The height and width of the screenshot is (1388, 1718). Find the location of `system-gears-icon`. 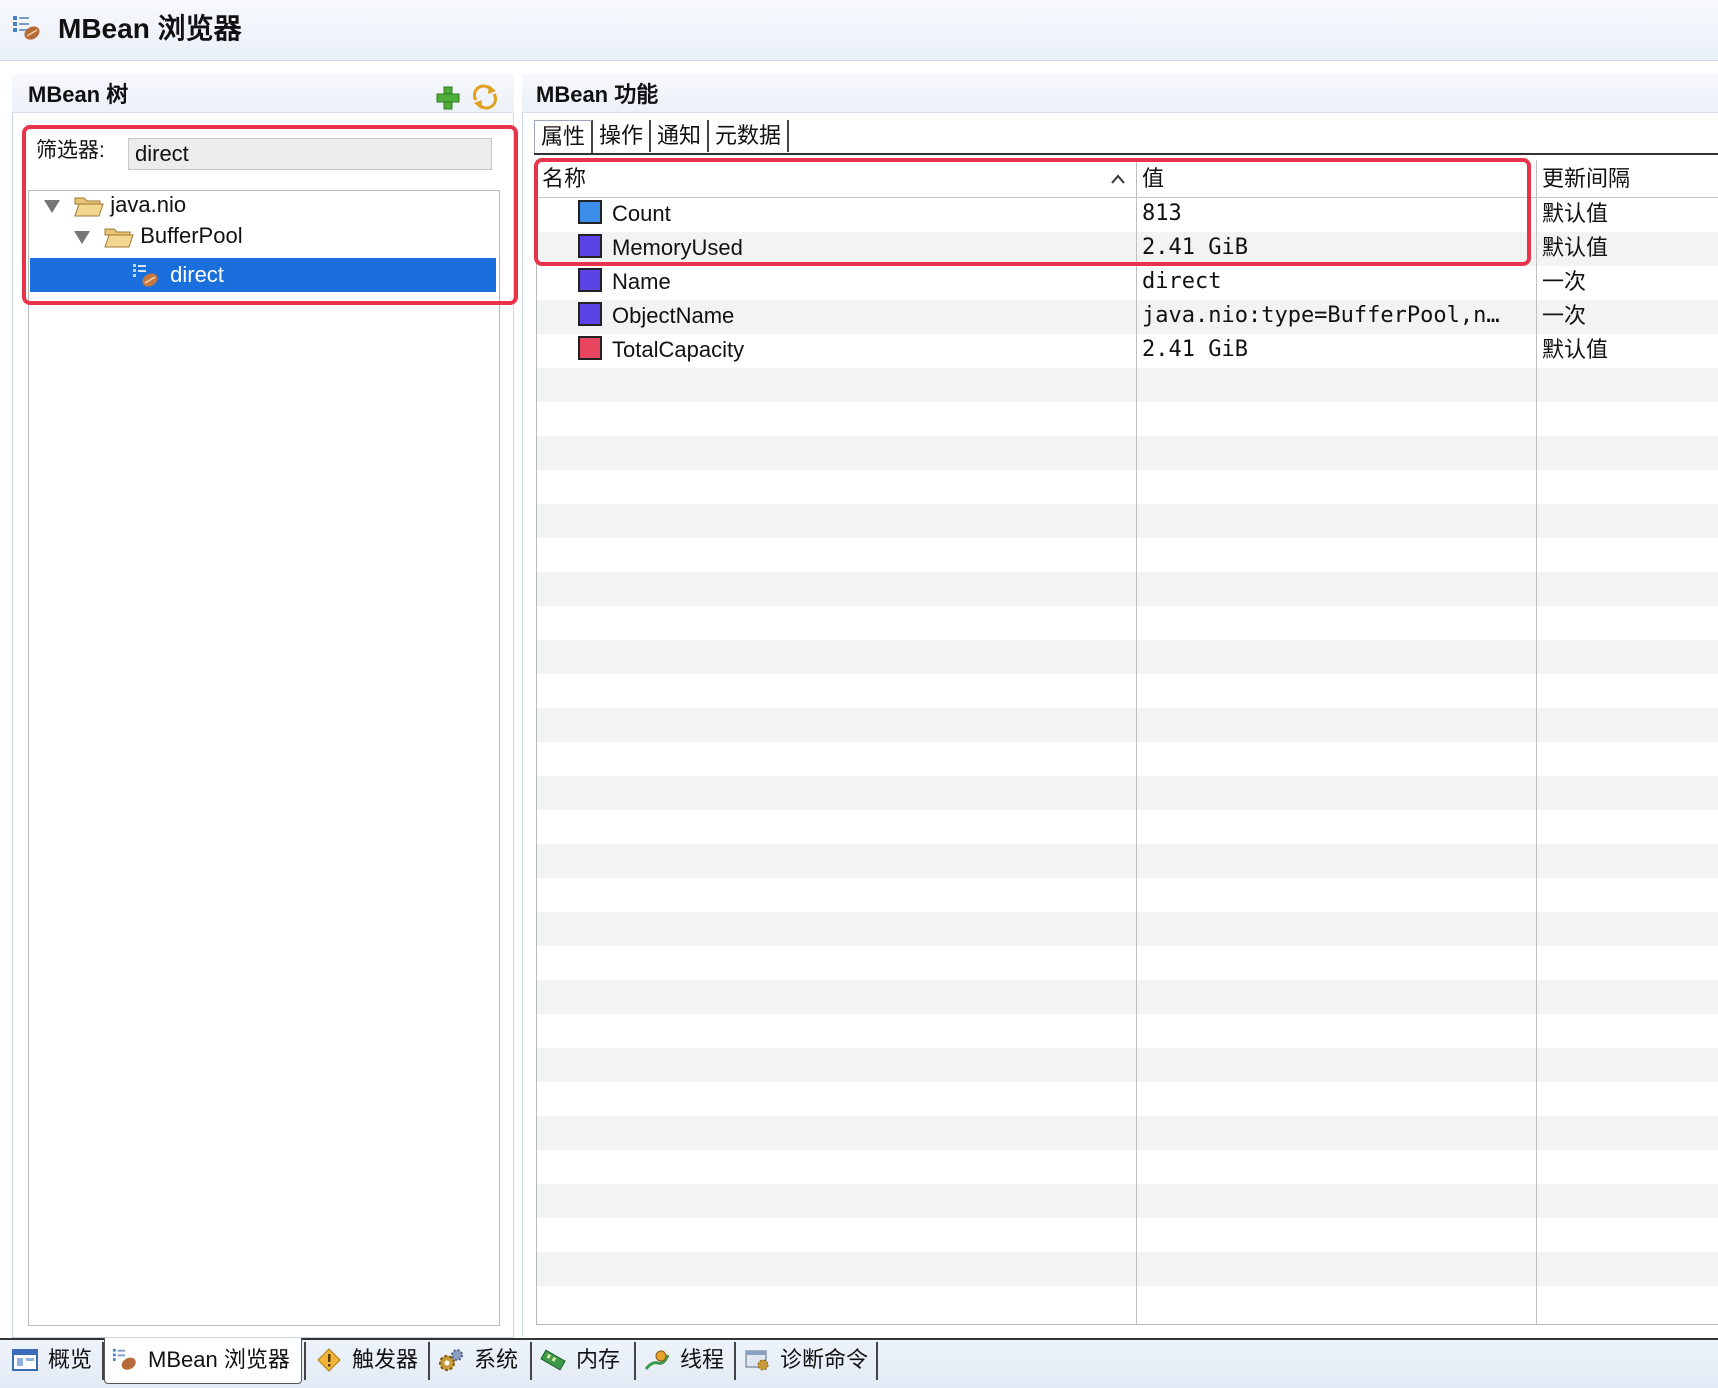

system-gears-icon is located at coordinates (451, 1360).